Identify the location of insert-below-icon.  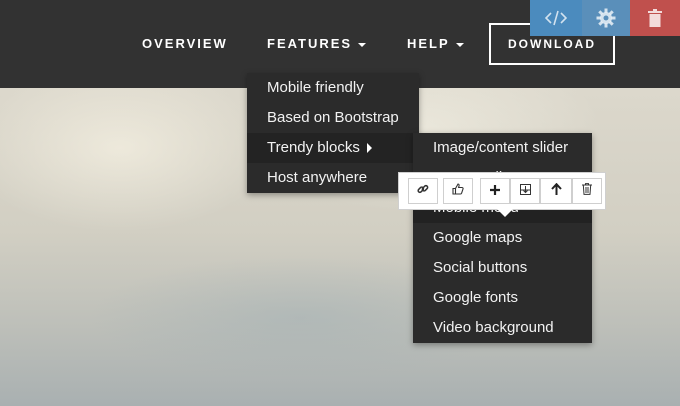
(525, 191).